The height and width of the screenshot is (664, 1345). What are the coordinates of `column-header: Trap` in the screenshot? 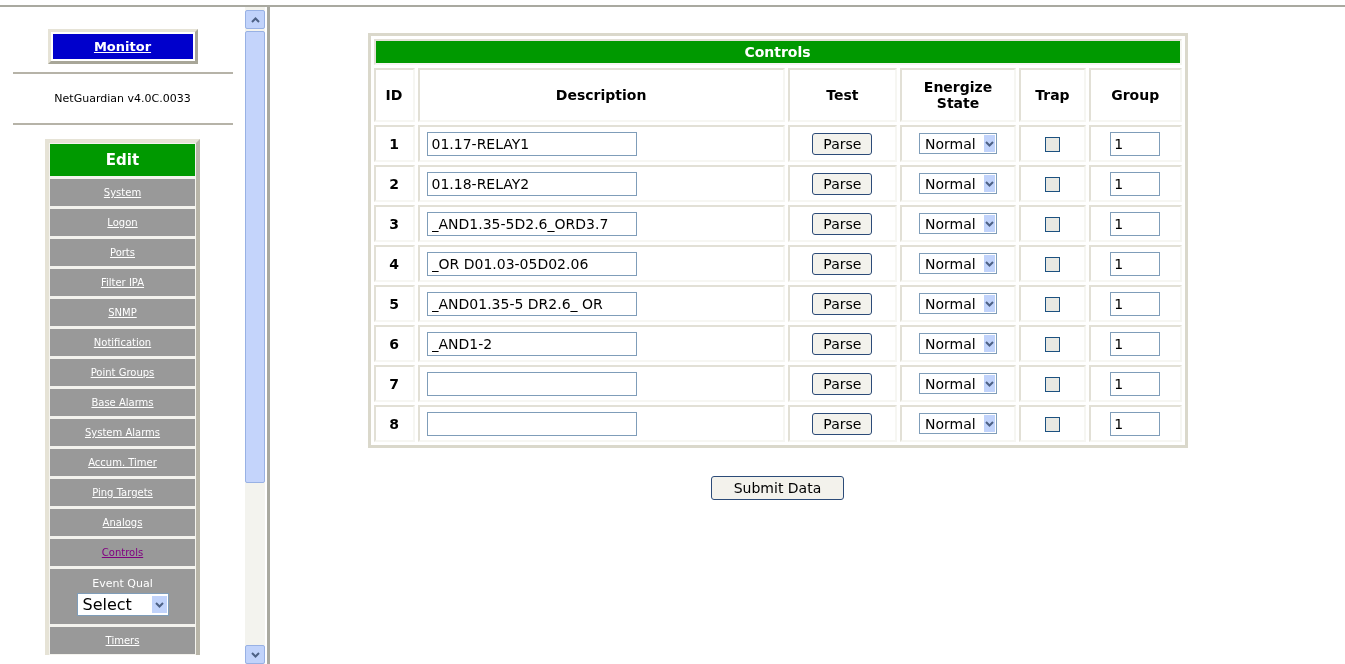 It's located at (1052, 95).